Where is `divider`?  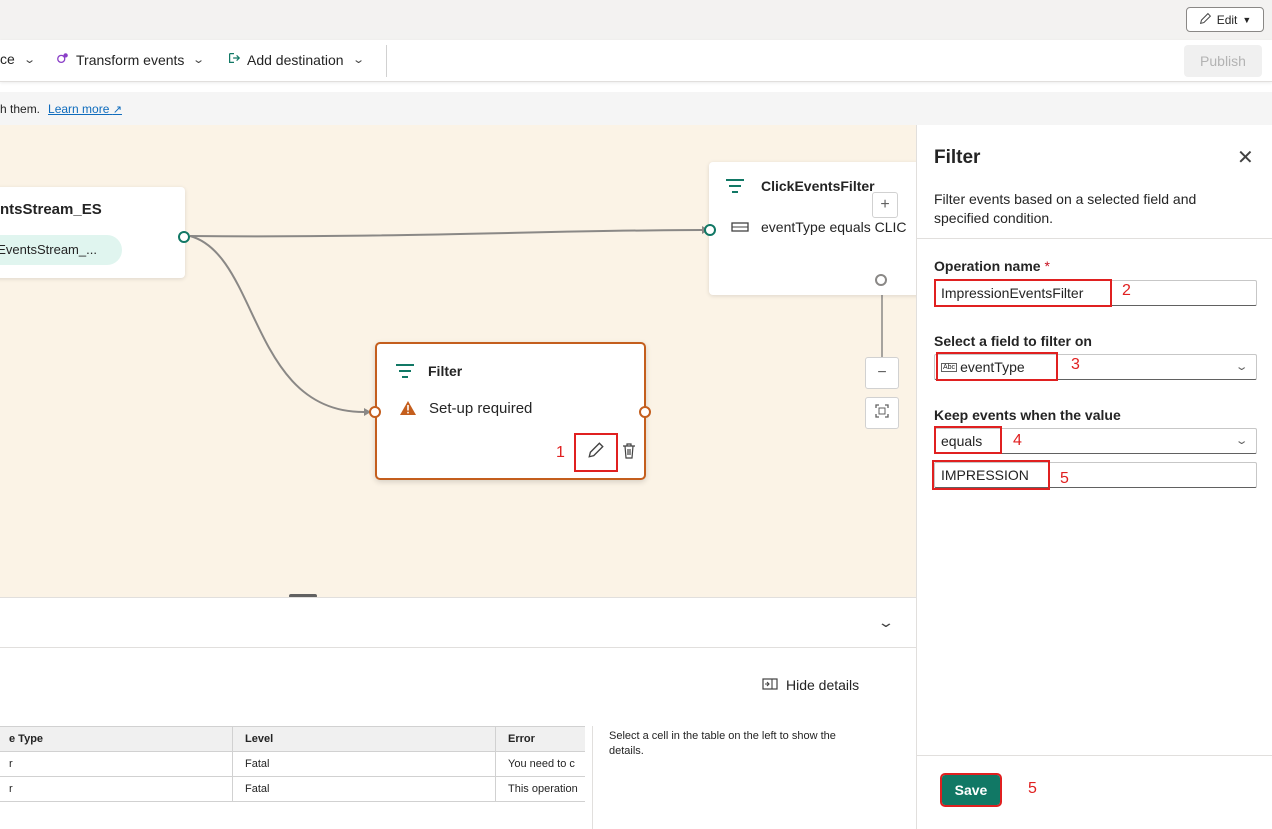
divider is located at coordinates (1094, 238).